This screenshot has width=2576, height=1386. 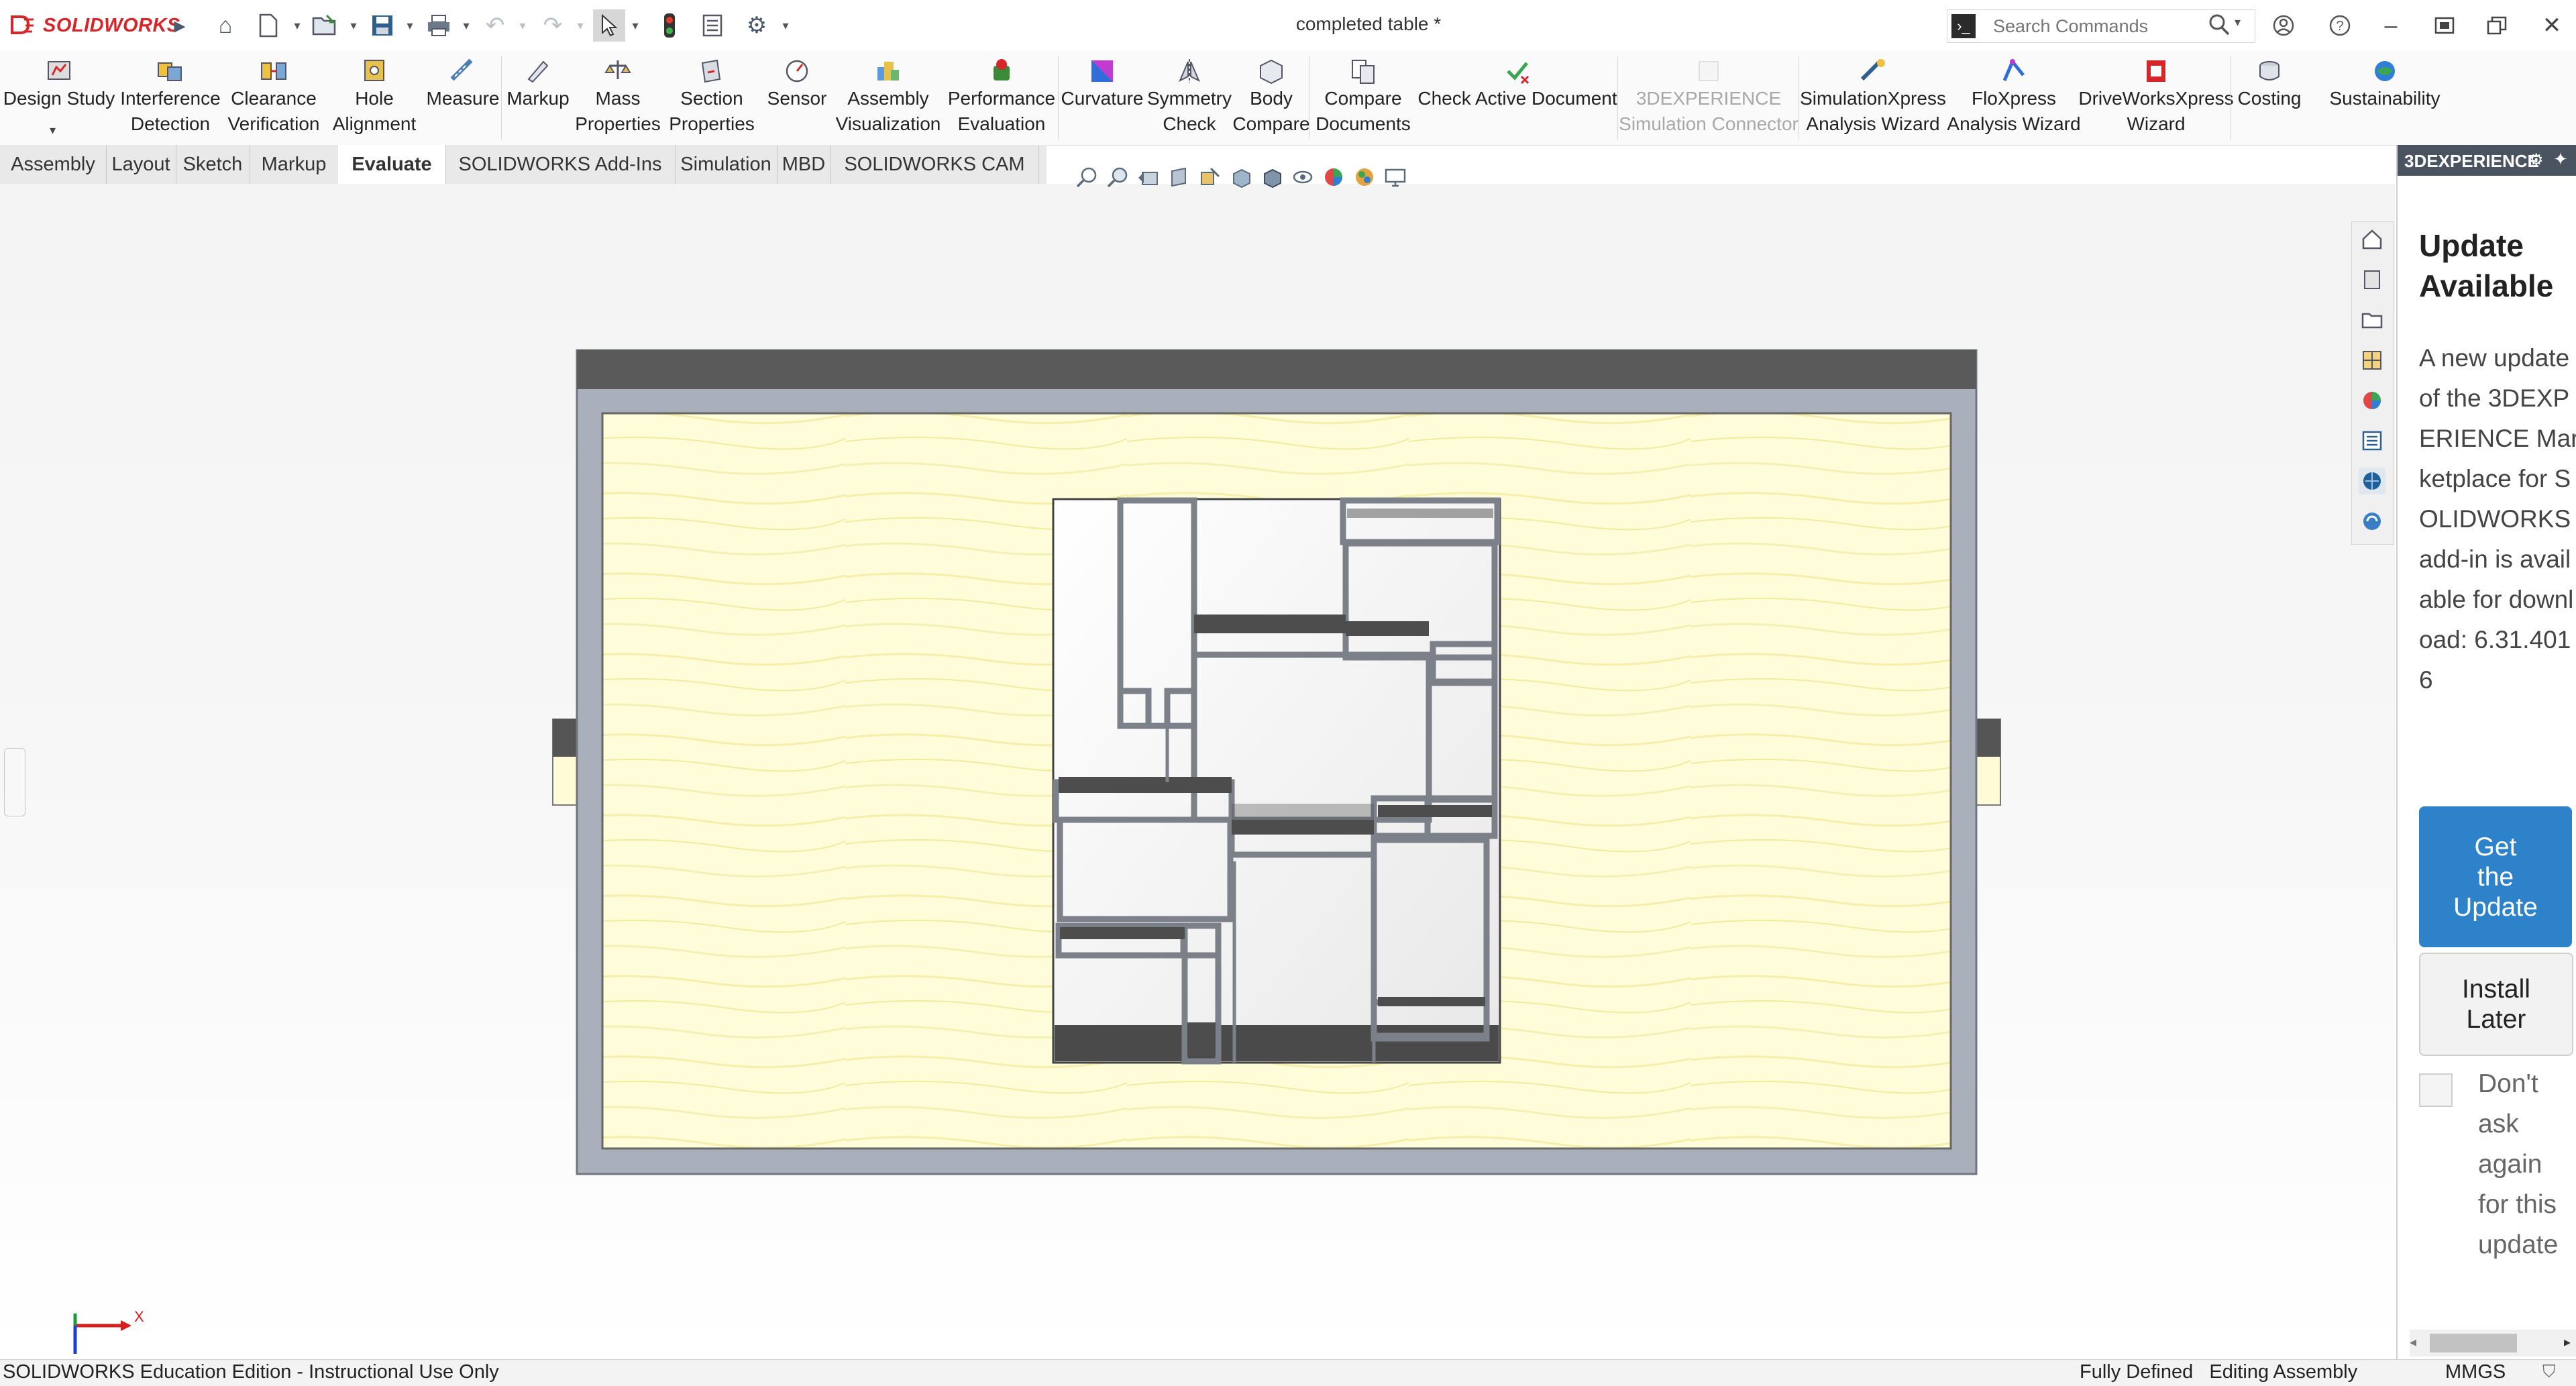 What do you see at coordinates (1189, 98) in the screenshot?
I see `tool-symmetry: Symmetry Check` at bounding box center [1189, 98].